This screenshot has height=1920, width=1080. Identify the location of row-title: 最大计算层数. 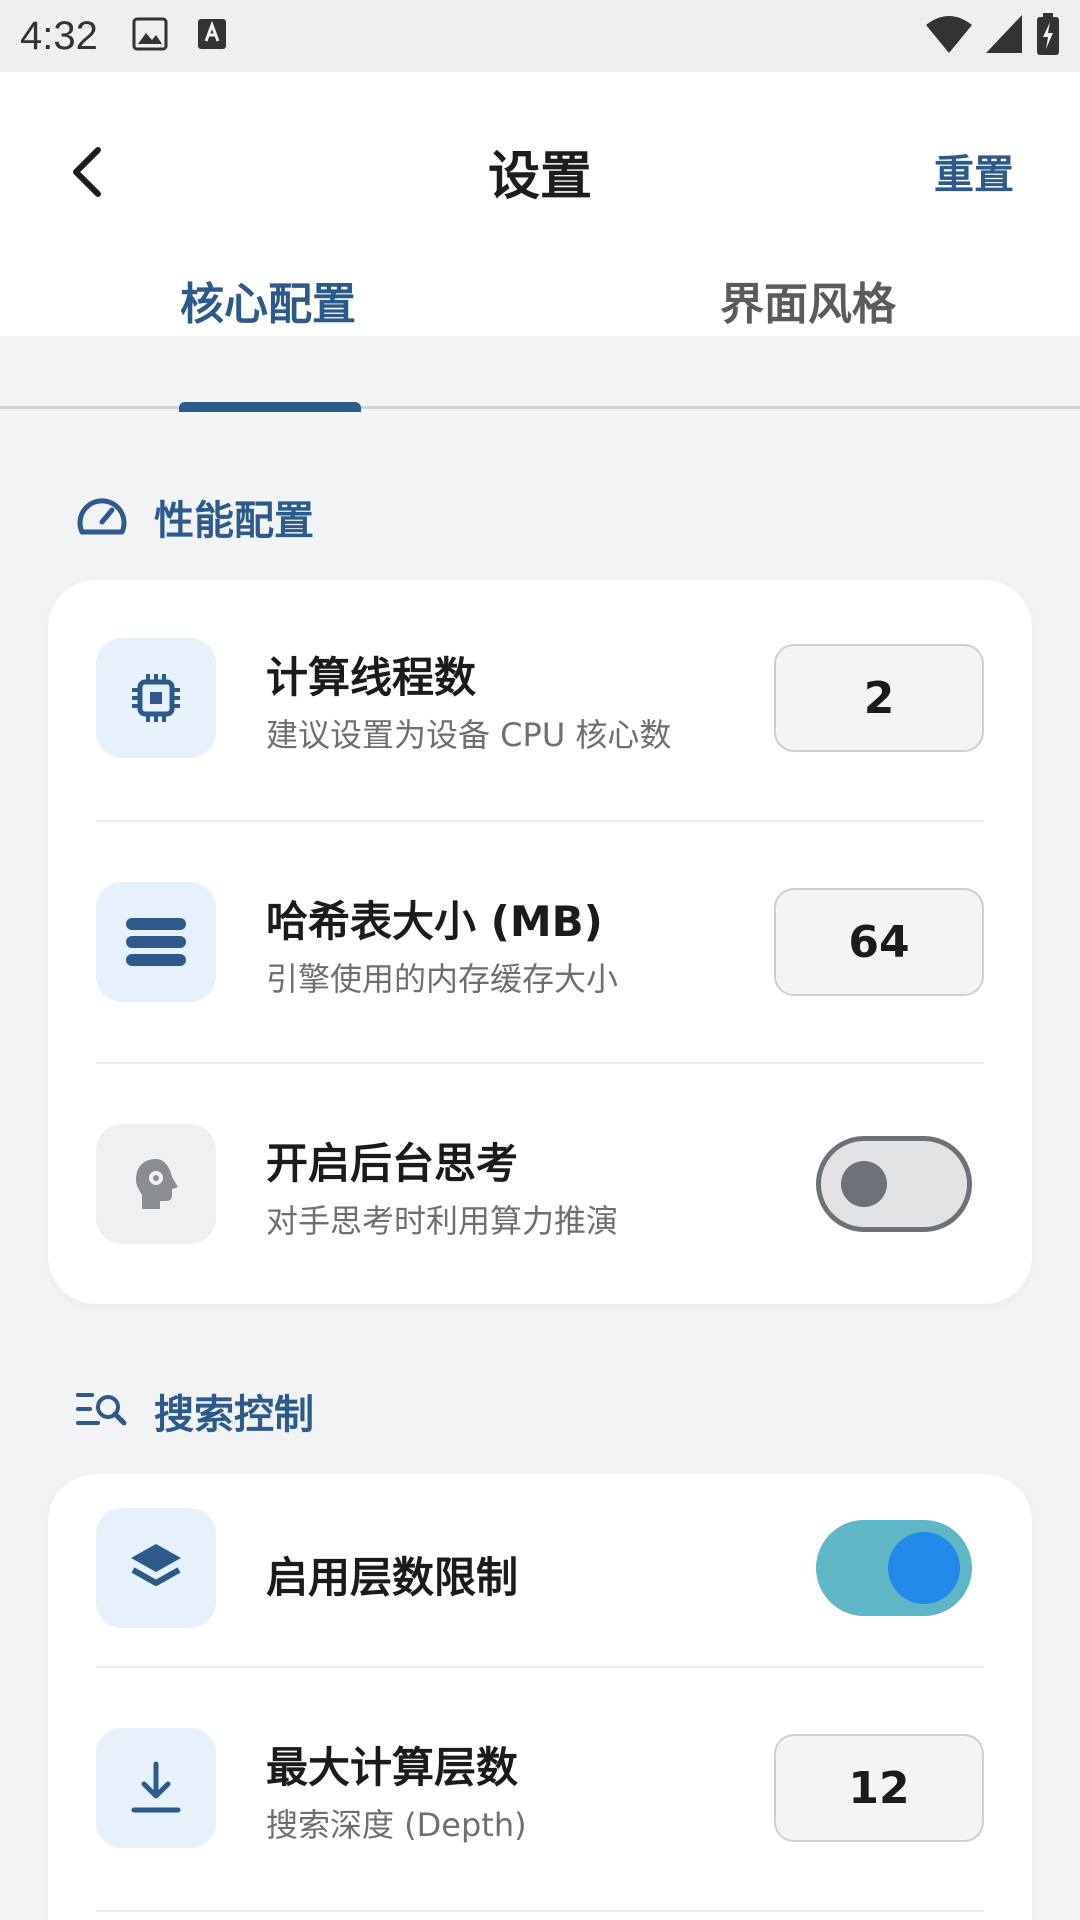
(392, 1767).